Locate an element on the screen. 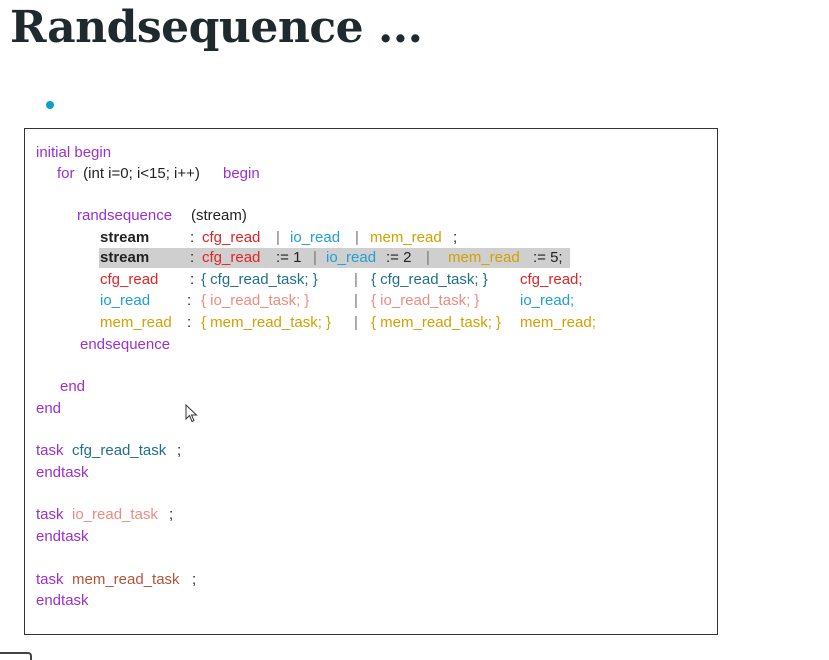 The height and width of the screenshot is (660, 829). code-stream-1: stream is located at coordinates (125, 237).